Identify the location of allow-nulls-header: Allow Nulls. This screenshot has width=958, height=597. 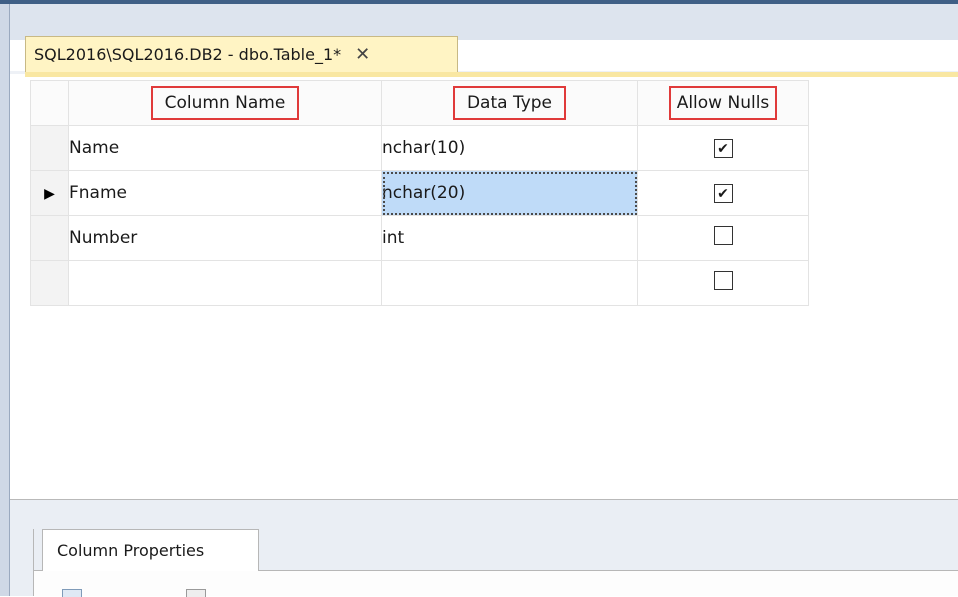
(723, 103).